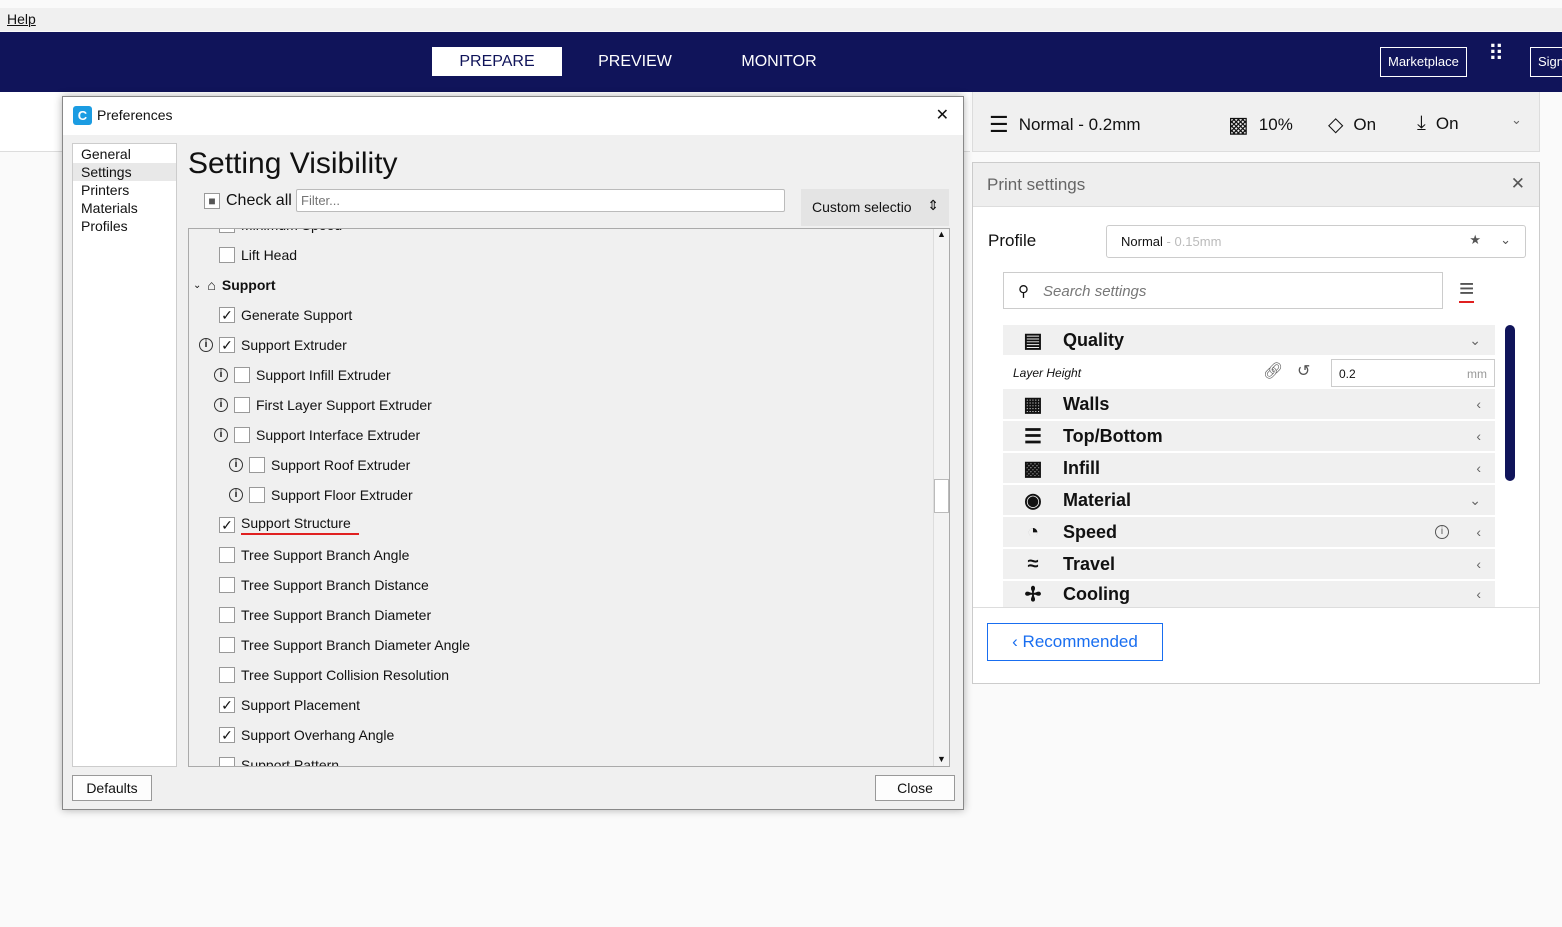 The height and width of the screenshot is (927, 1562). I want to click on layer-height-input: 0.2 mm, so click(1413, 373).